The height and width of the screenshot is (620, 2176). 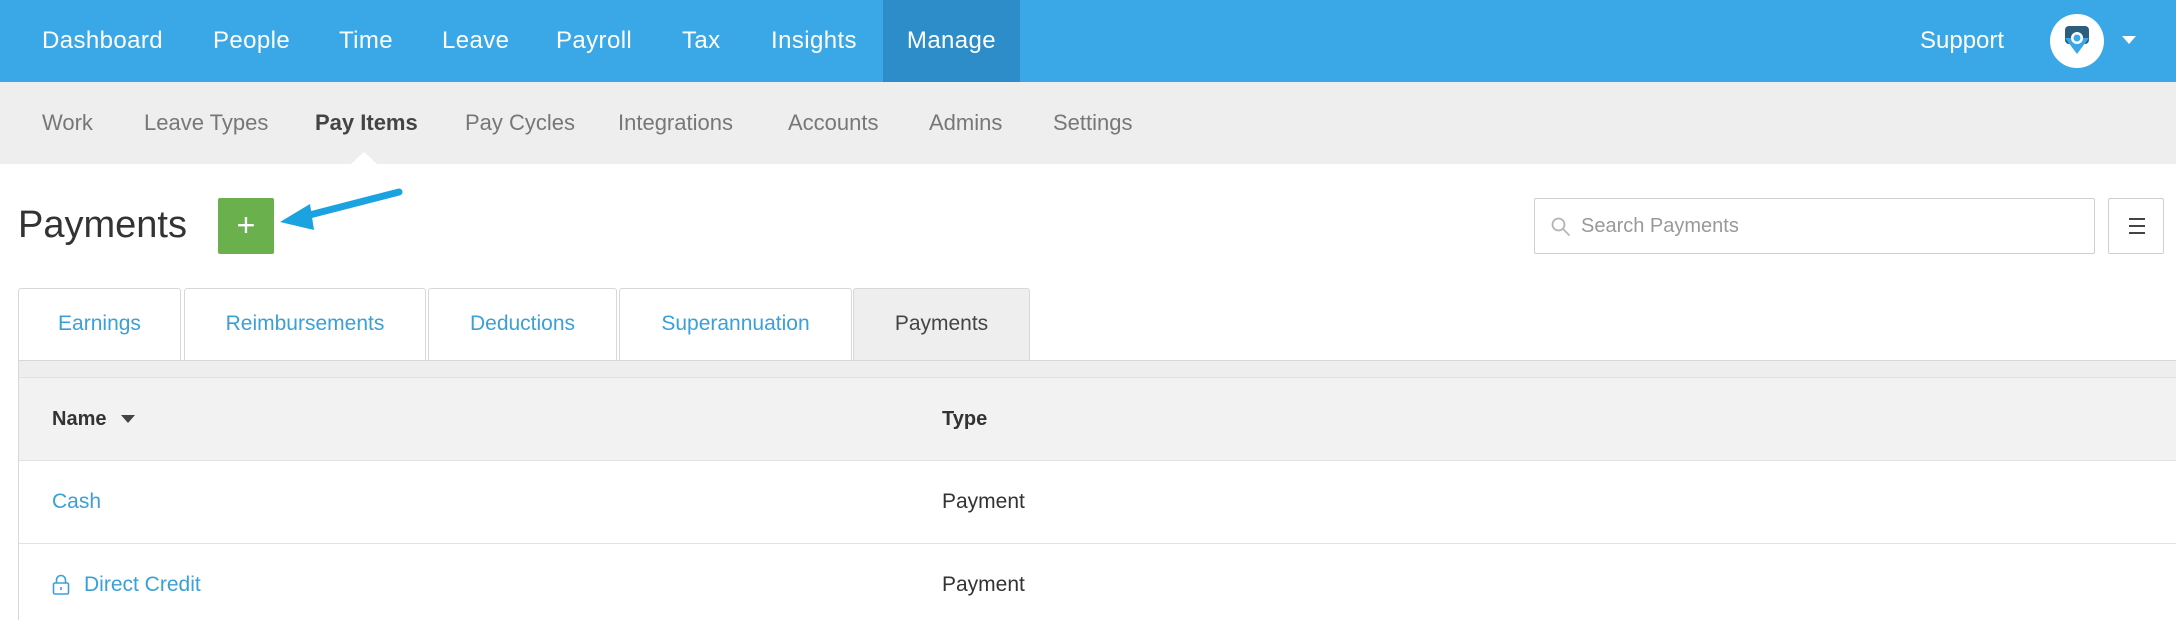 I want to click on search-input, so click(x=1831, y=226).